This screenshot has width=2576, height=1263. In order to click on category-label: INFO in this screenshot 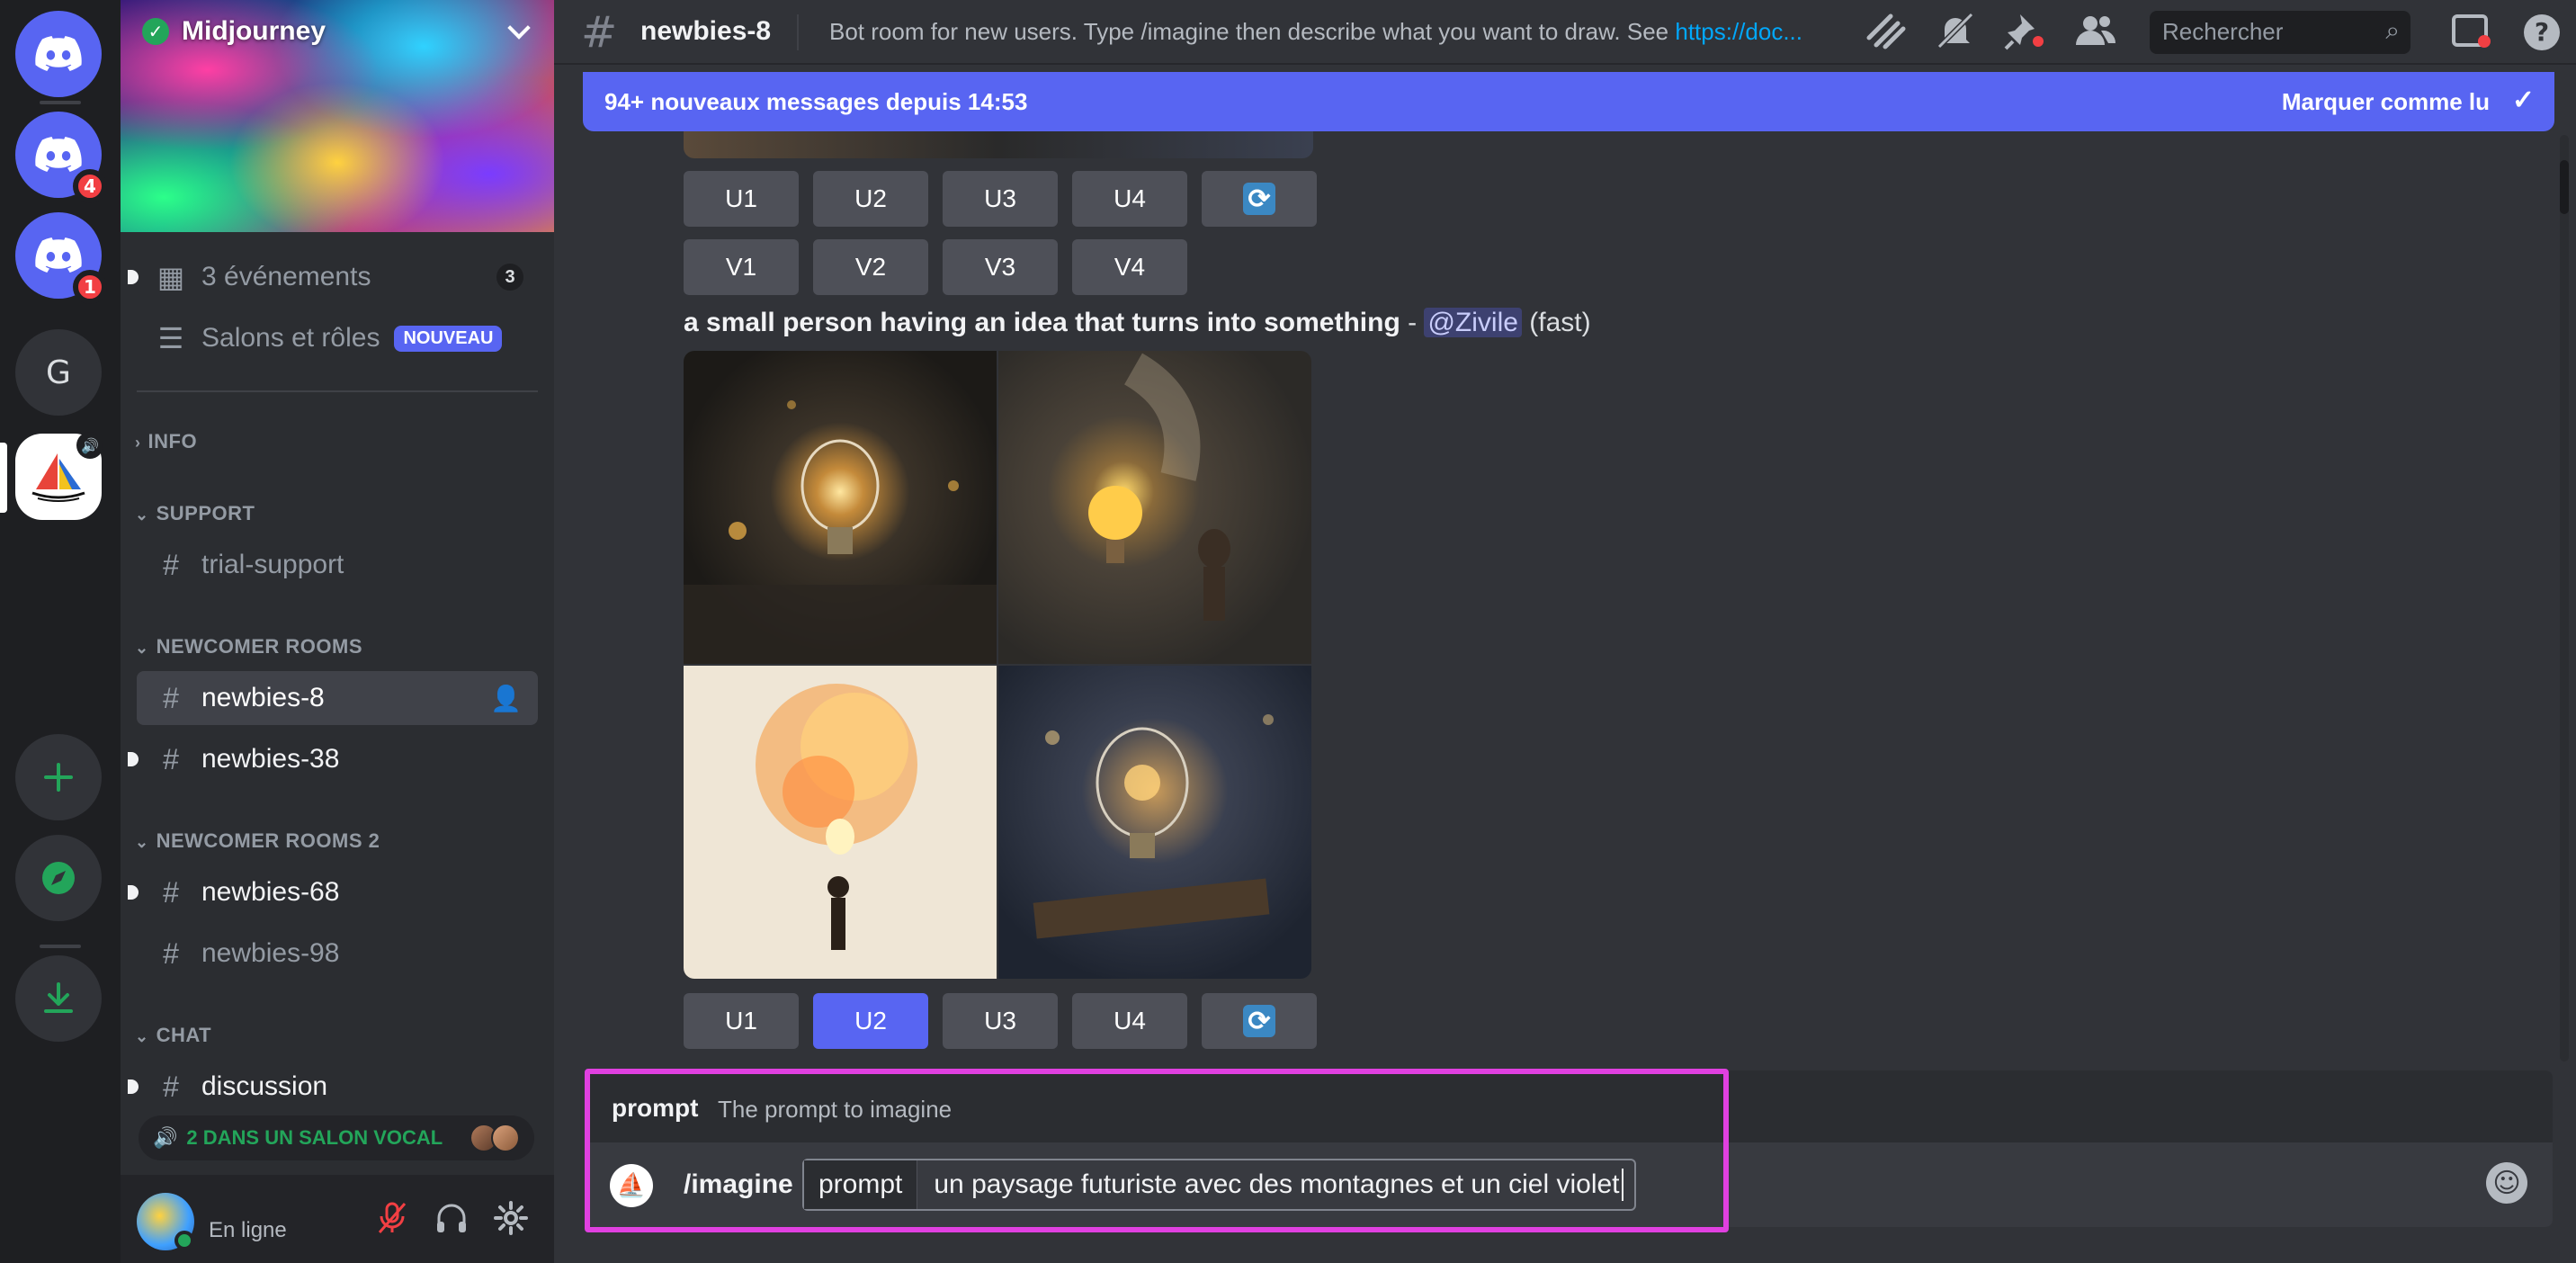, I will do `click(173, 441)`.